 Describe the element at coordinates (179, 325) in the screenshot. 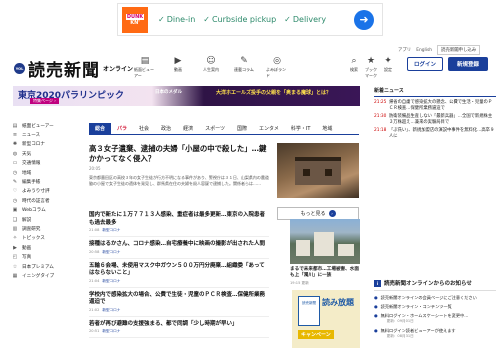

I see `list-item-title: 若者が再び避難の支援強まる、都で同調「少し時期が早い」` at that location.